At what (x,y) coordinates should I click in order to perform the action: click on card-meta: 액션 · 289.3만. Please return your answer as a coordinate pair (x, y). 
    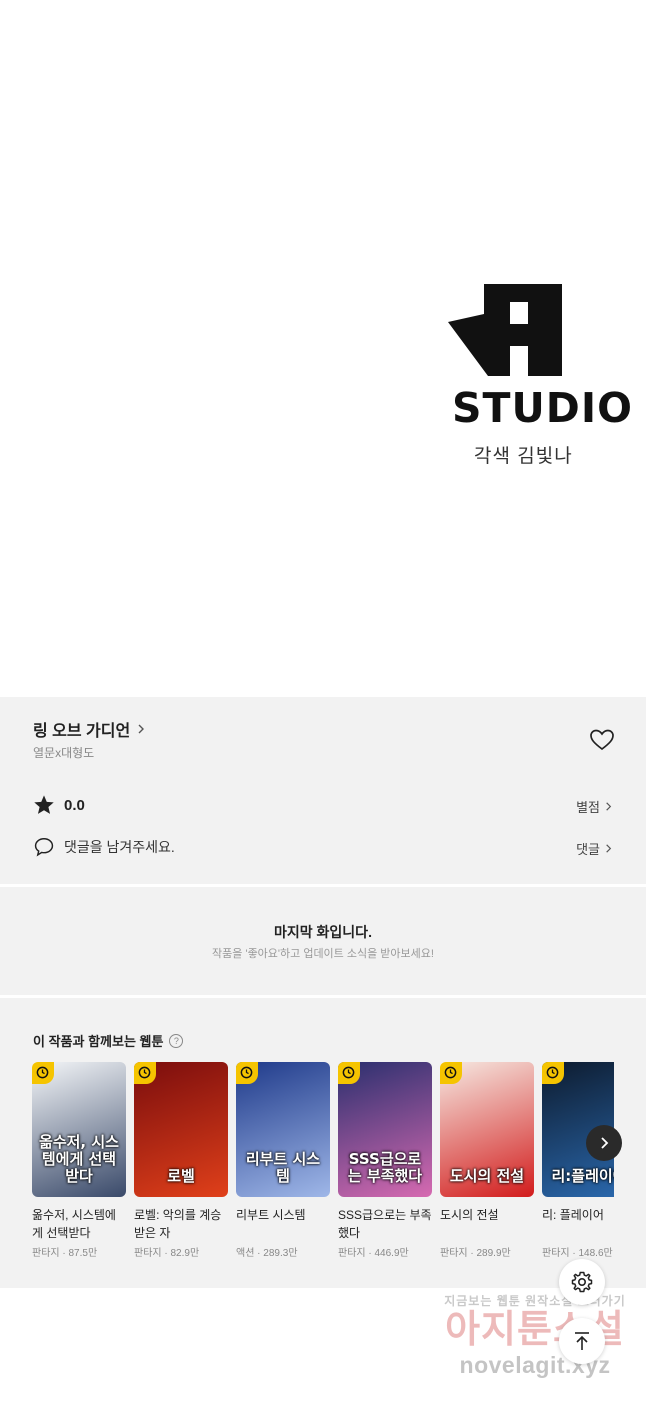
    Looking at the image, I should click on (283, 1251).